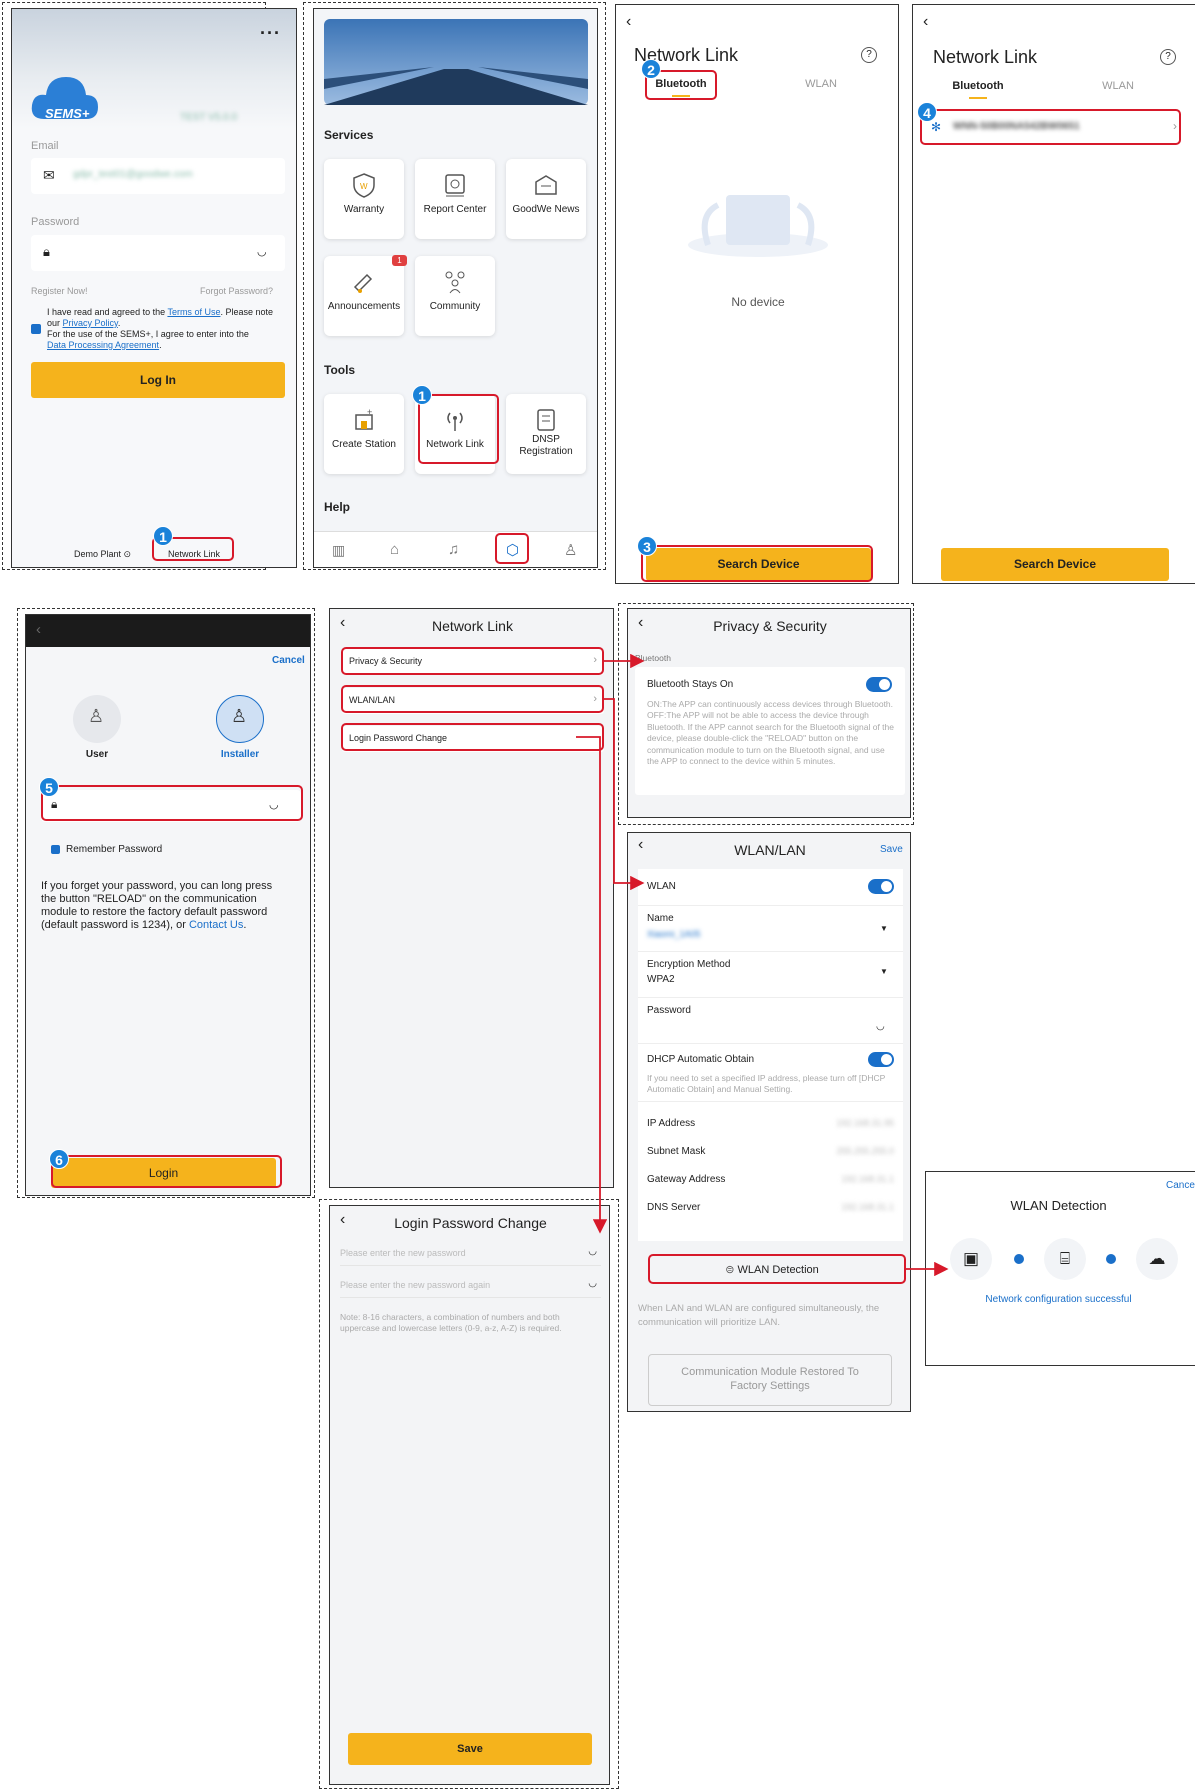  What do you see at coordinates (59, 1159) in the screenshot?
I see `step-badge-6: 6` at bounding box center [59, 1159].